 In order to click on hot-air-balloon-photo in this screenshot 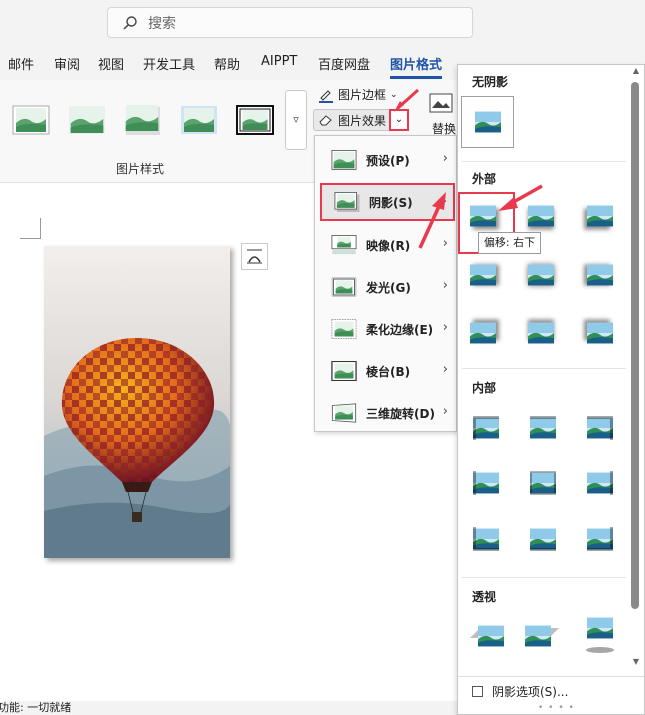, I will do `click(137, 402)`.